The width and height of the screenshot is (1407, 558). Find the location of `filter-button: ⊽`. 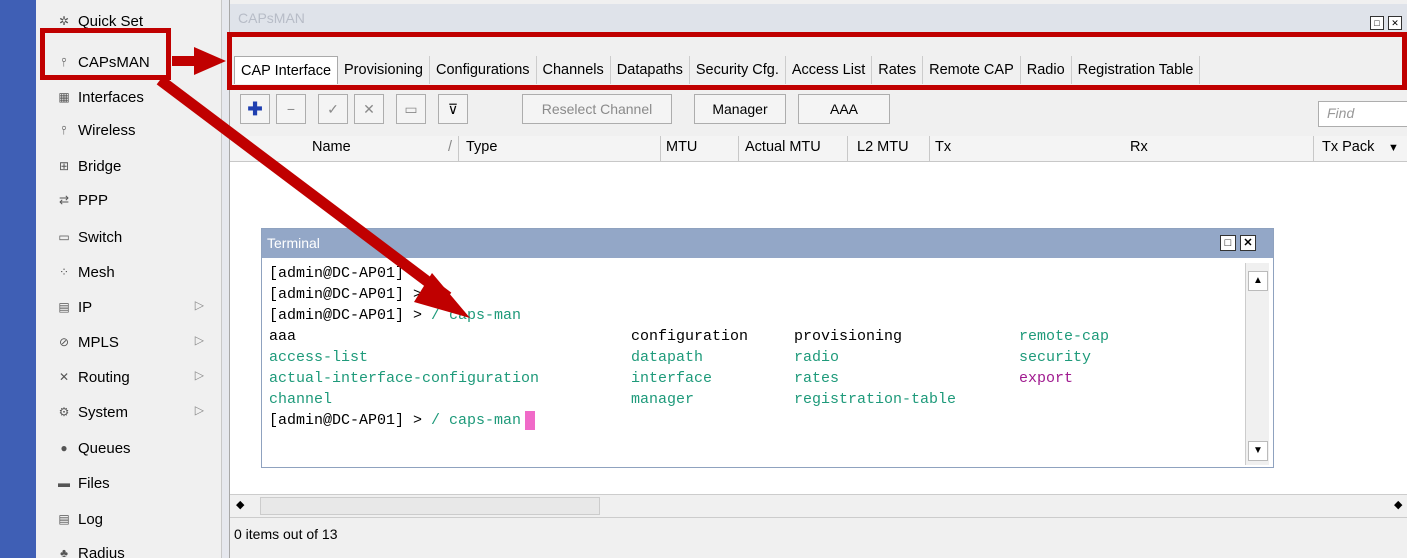

filter-button: ⊽ is located at coordinates (453, 109).